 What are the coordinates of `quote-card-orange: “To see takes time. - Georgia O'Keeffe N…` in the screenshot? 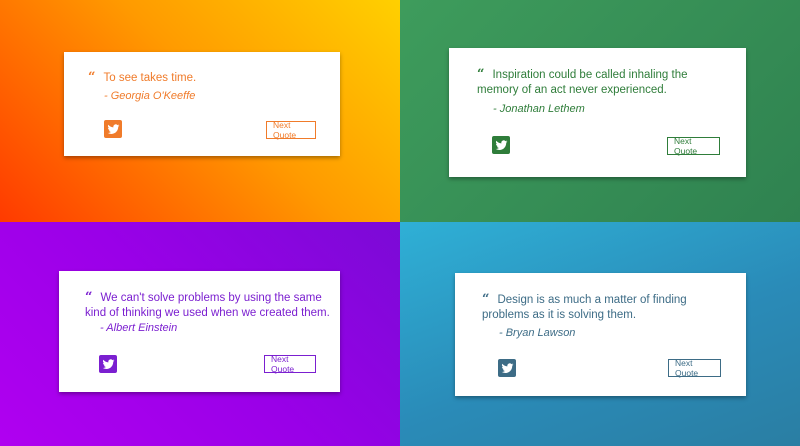 It's located at (202, 104).